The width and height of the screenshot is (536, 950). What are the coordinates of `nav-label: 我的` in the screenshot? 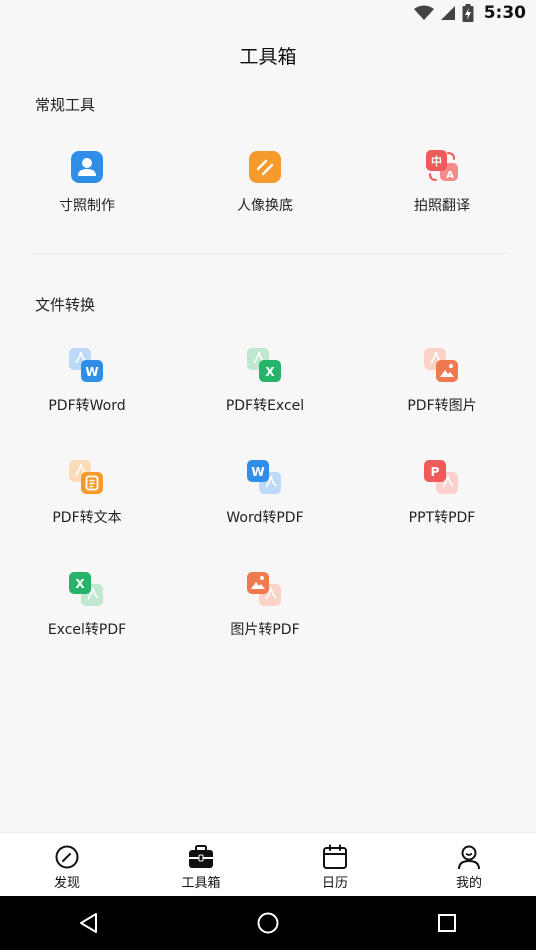 It's located at (468, 883).